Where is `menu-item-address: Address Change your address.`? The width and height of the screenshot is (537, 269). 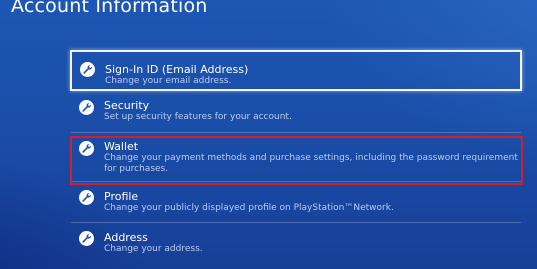 menu-item-address: Address Change your address. is located at coordinates (296, 243).